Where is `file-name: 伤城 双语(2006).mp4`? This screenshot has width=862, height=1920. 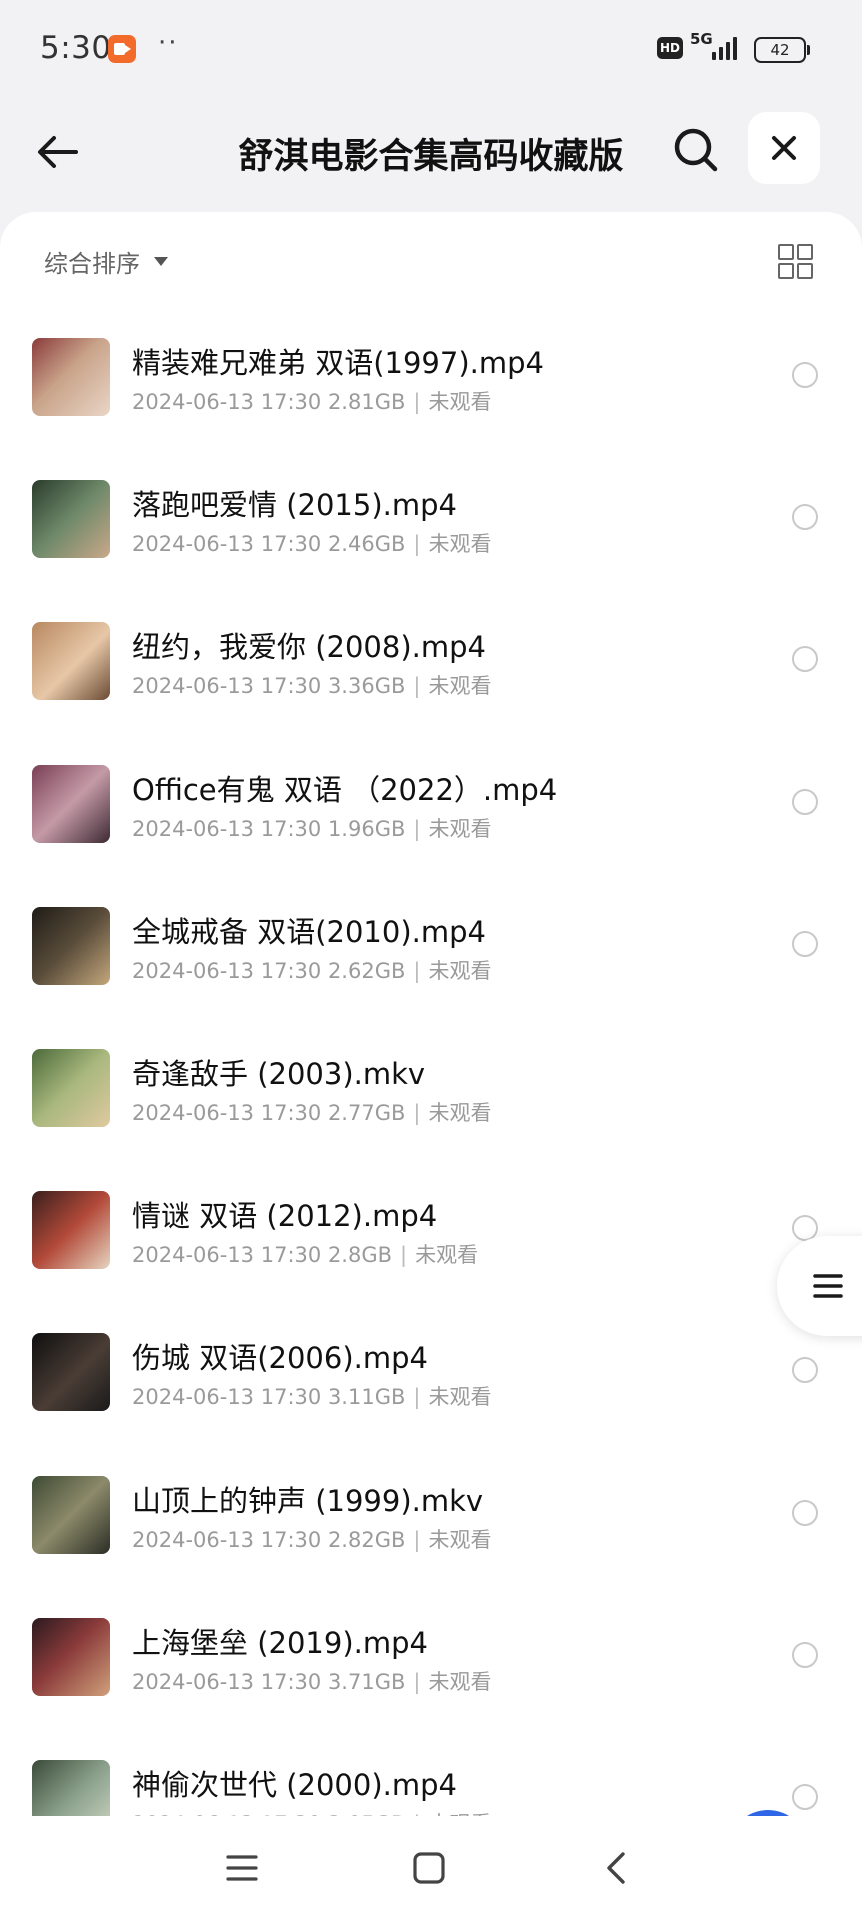 file-name: 伤城 双语(2006).mp4 is located at coordinates (280, 1358).